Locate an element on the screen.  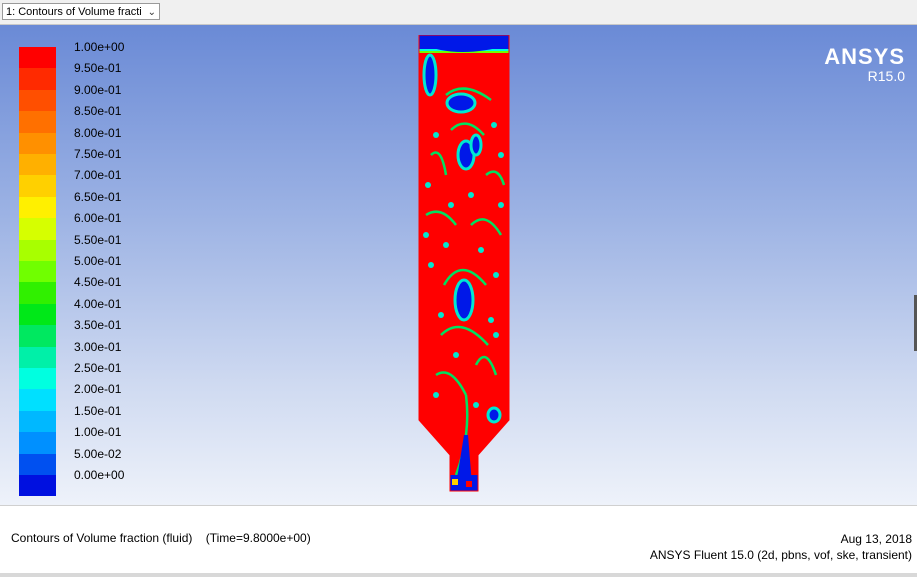
display-selector-dropdown: 1: Contours of Volume fractic ⌄ is located at coordinates (81, 11).